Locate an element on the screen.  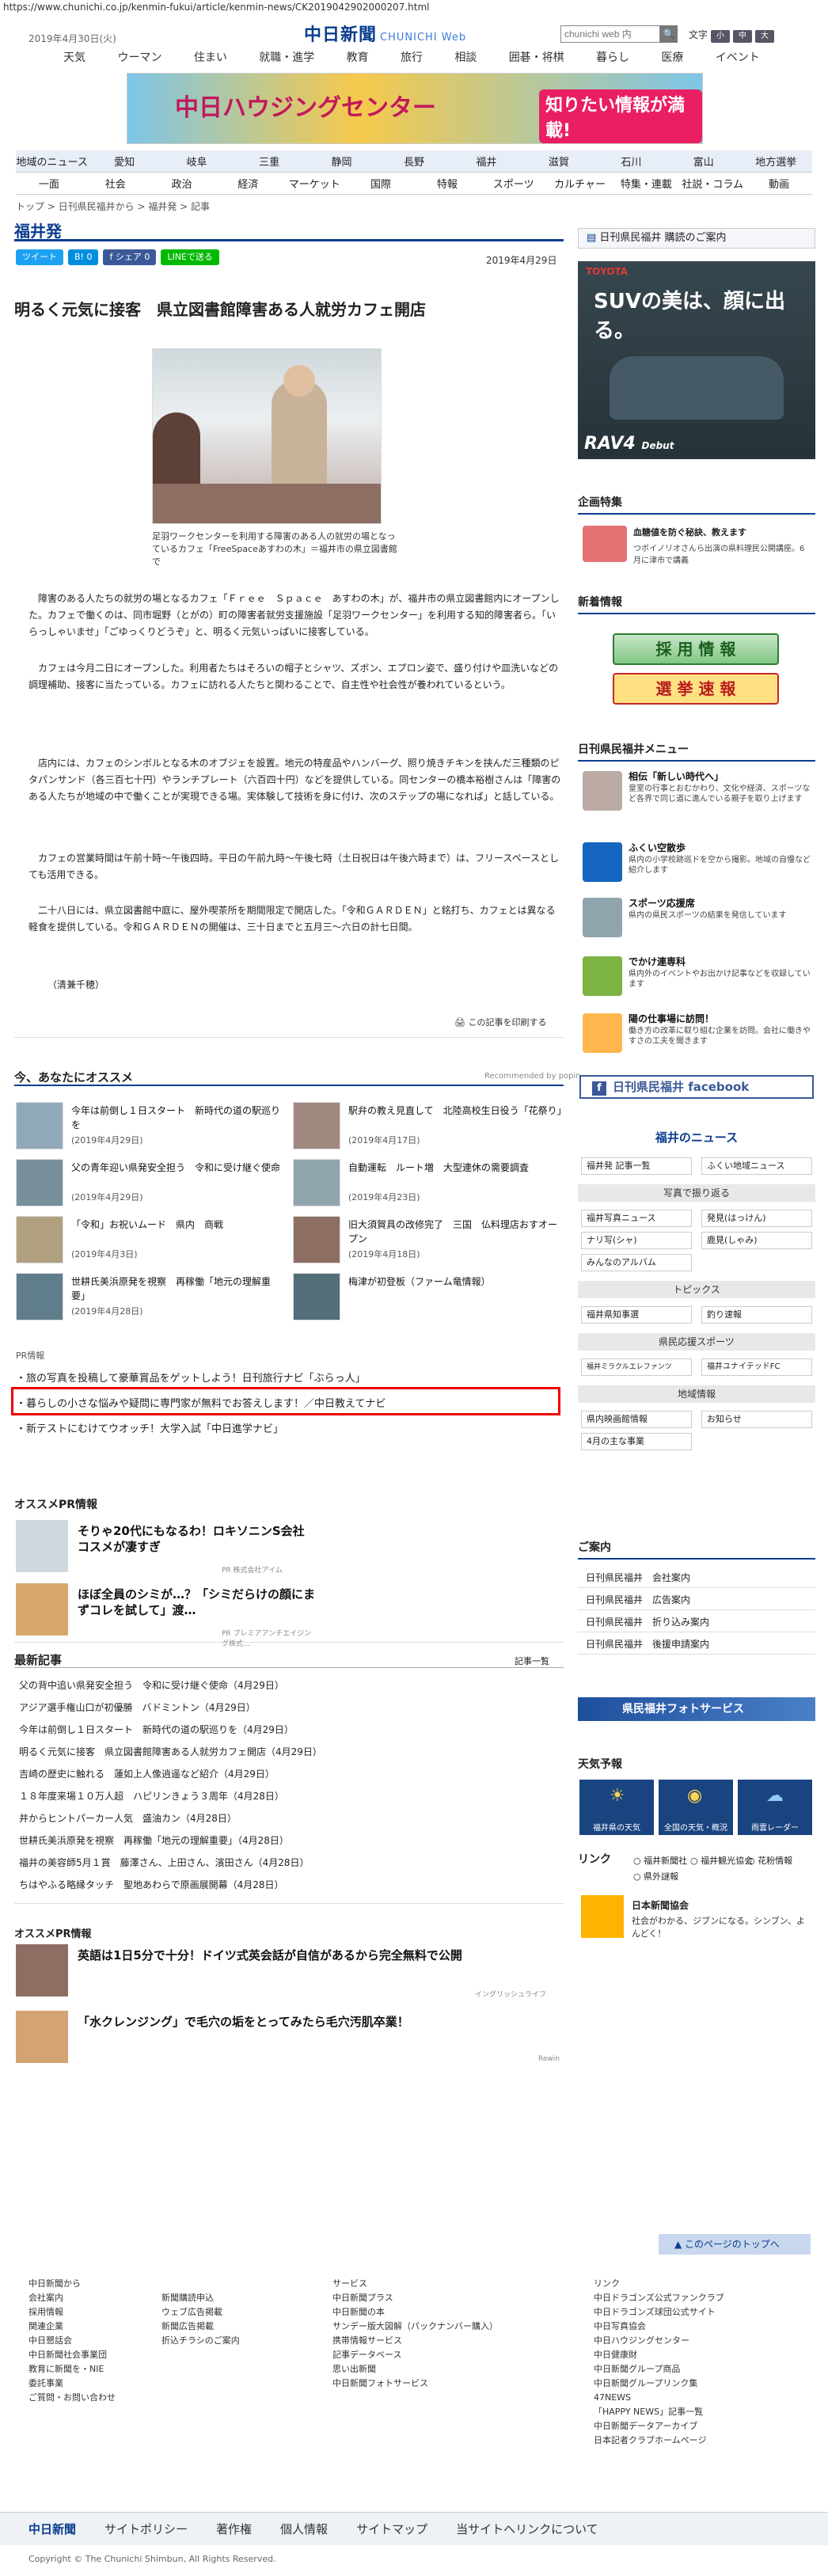
section-nav-item: 特集・連載 is located at coordinates (646, 183).